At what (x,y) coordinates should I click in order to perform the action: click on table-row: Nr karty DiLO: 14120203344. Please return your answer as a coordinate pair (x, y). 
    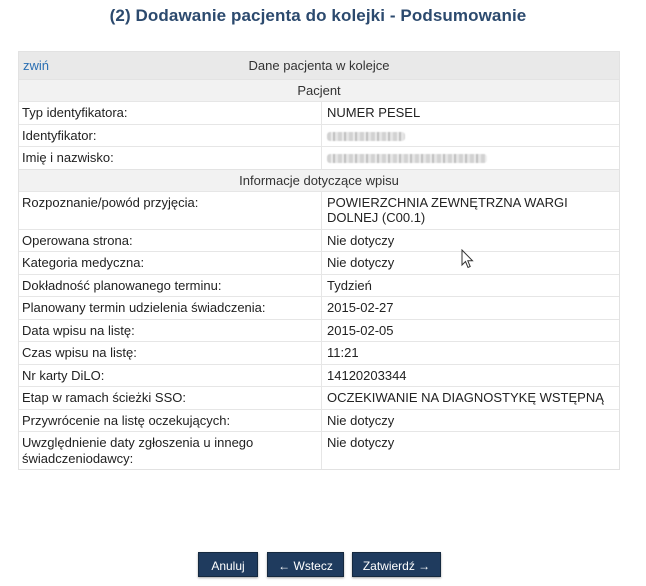
    Looking at the image, I should click on (319, 375).